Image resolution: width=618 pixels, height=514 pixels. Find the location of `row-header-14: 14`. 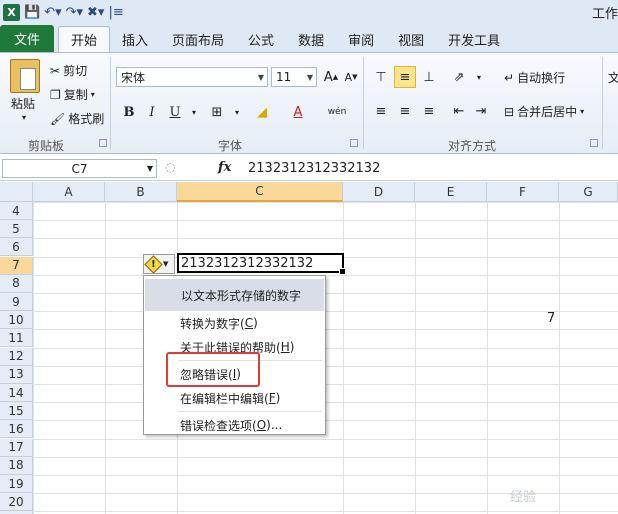

row-header-14: 14 is located at coordinates (16, 393).